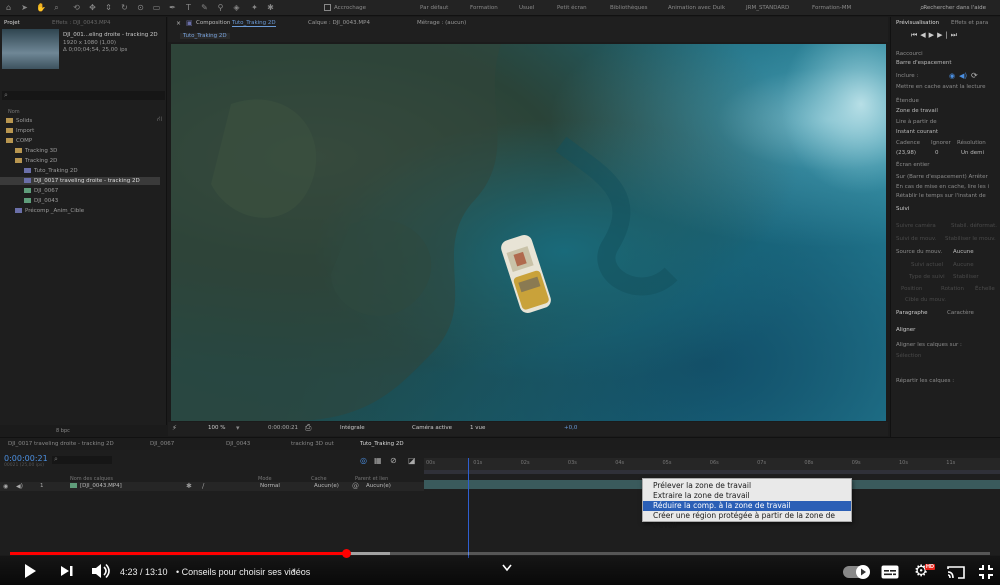  Describe the element at coordinates (270, 7) in the screenshot. I see `puppet-tool-icon: ✱` at that location.